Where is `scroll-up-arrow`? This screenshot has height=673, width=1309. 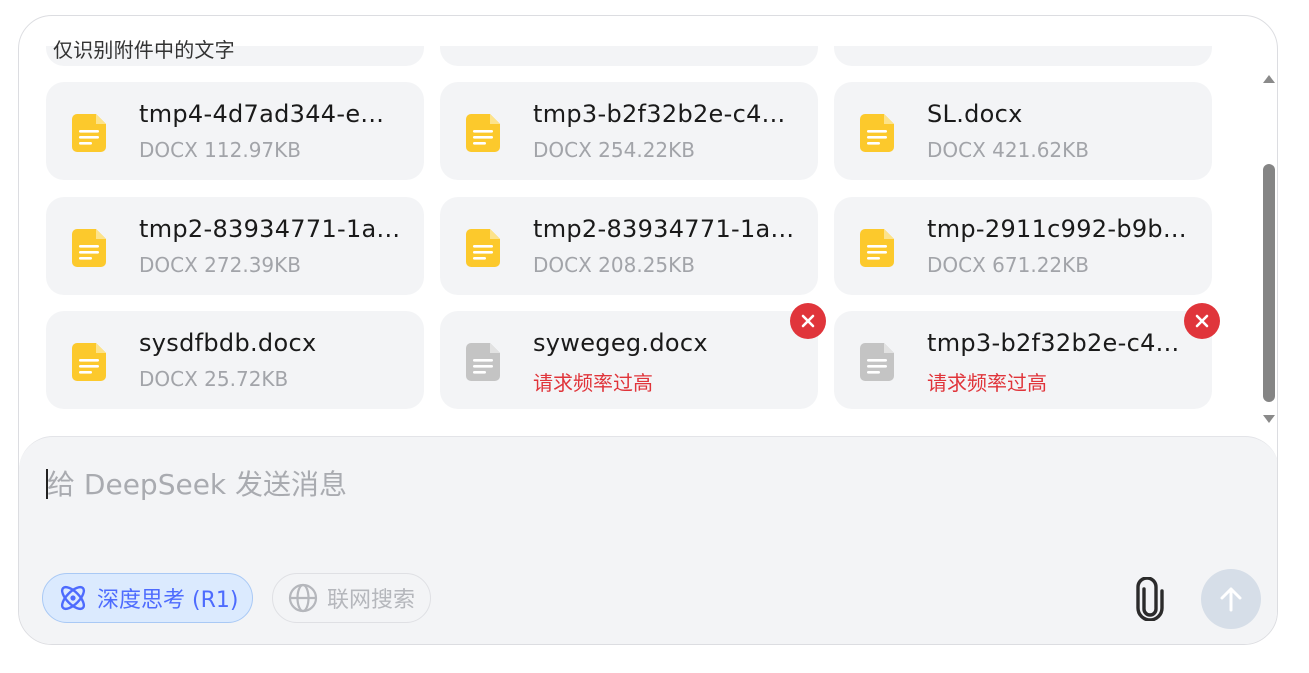
scroll-up-arrow is located at coordinates (1269, 79).